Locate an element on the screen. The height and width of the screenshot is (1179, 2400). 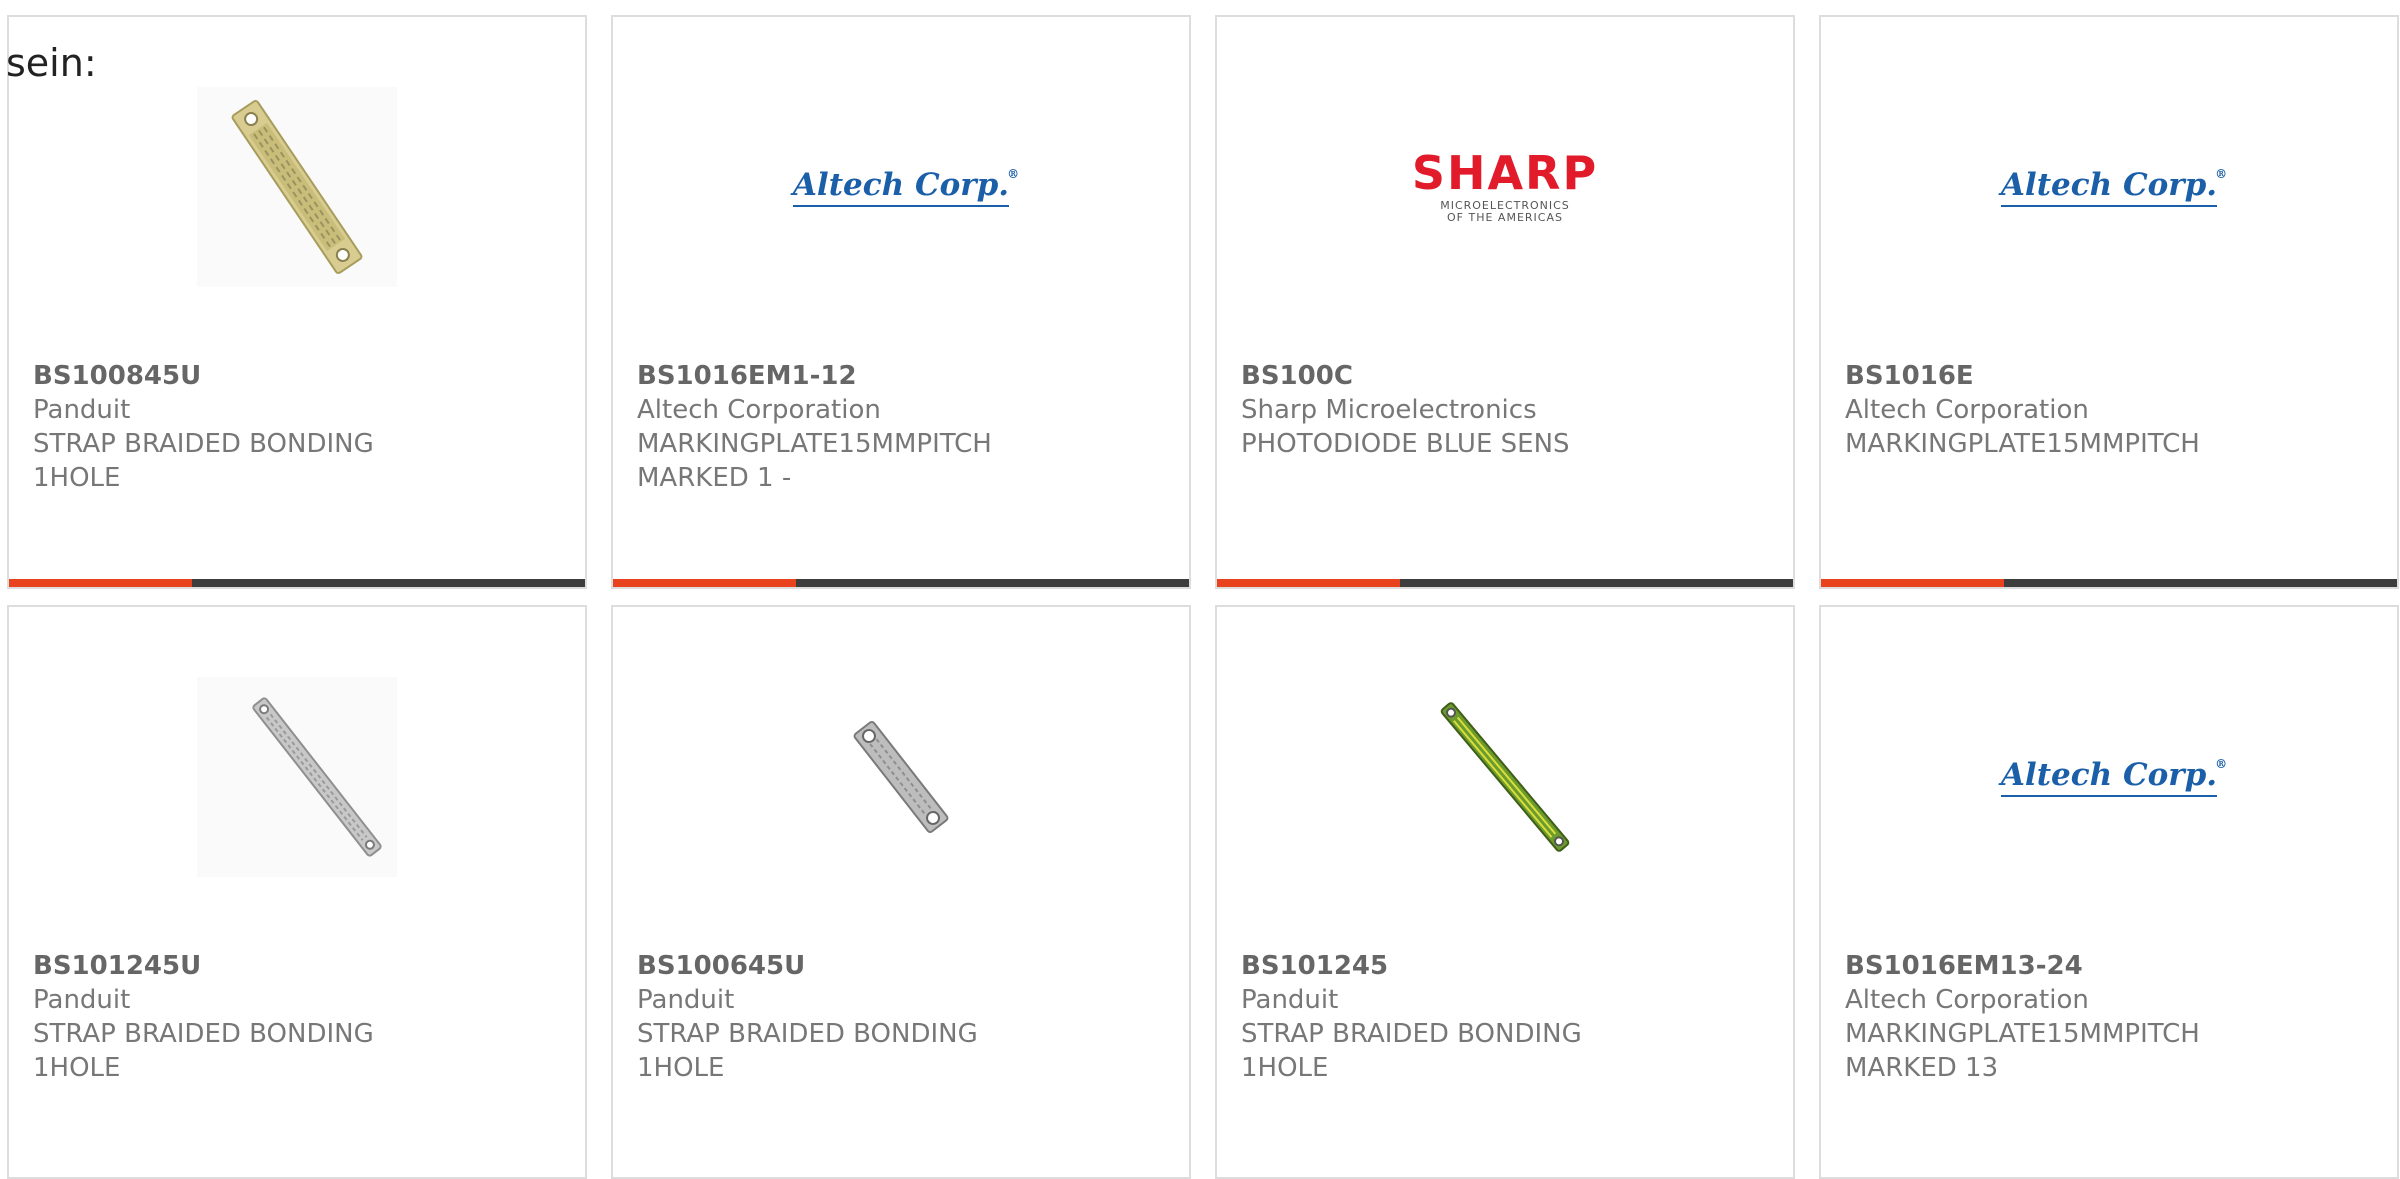
braided-strap-green-yellow-image is located at coordinates (1505, 777).